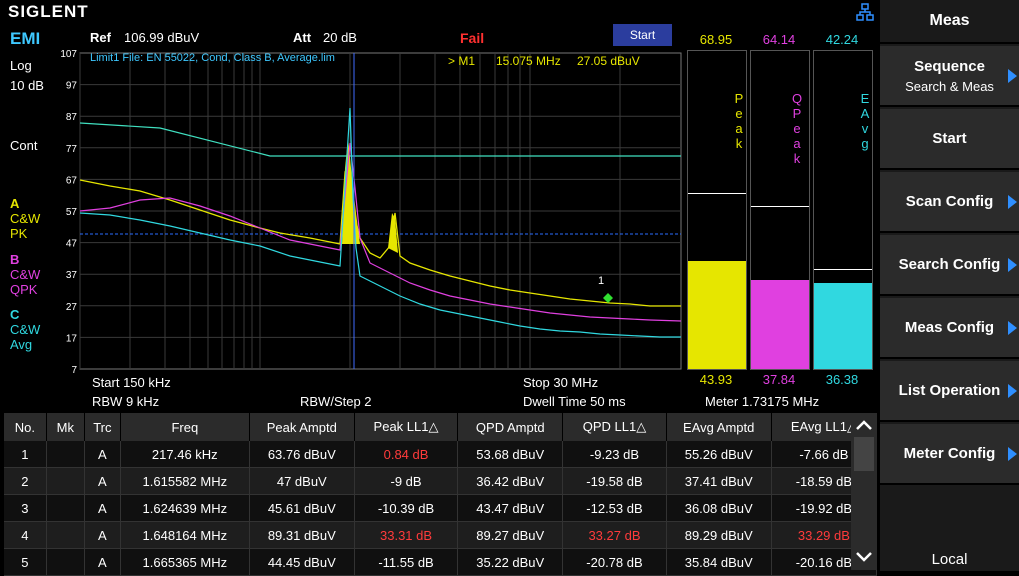  What do you see at coordinates (406, 508) in the screenshot?
I see `table-cell: -10.39 dB` at bounding box center [406, 508].